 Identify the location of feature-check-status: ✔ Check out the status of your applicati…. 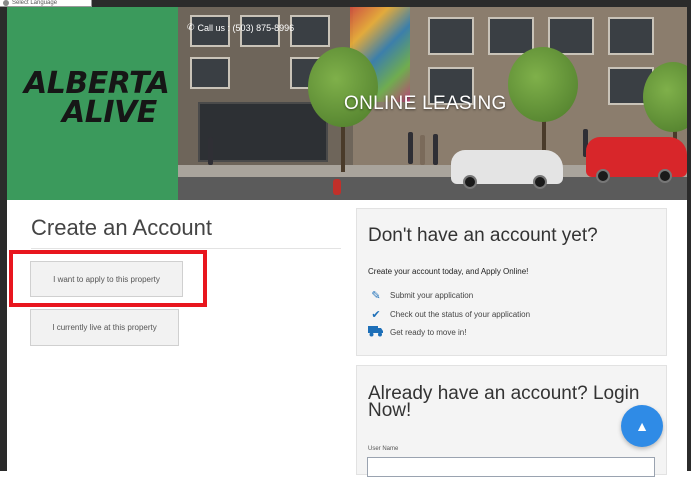
(449, 314).